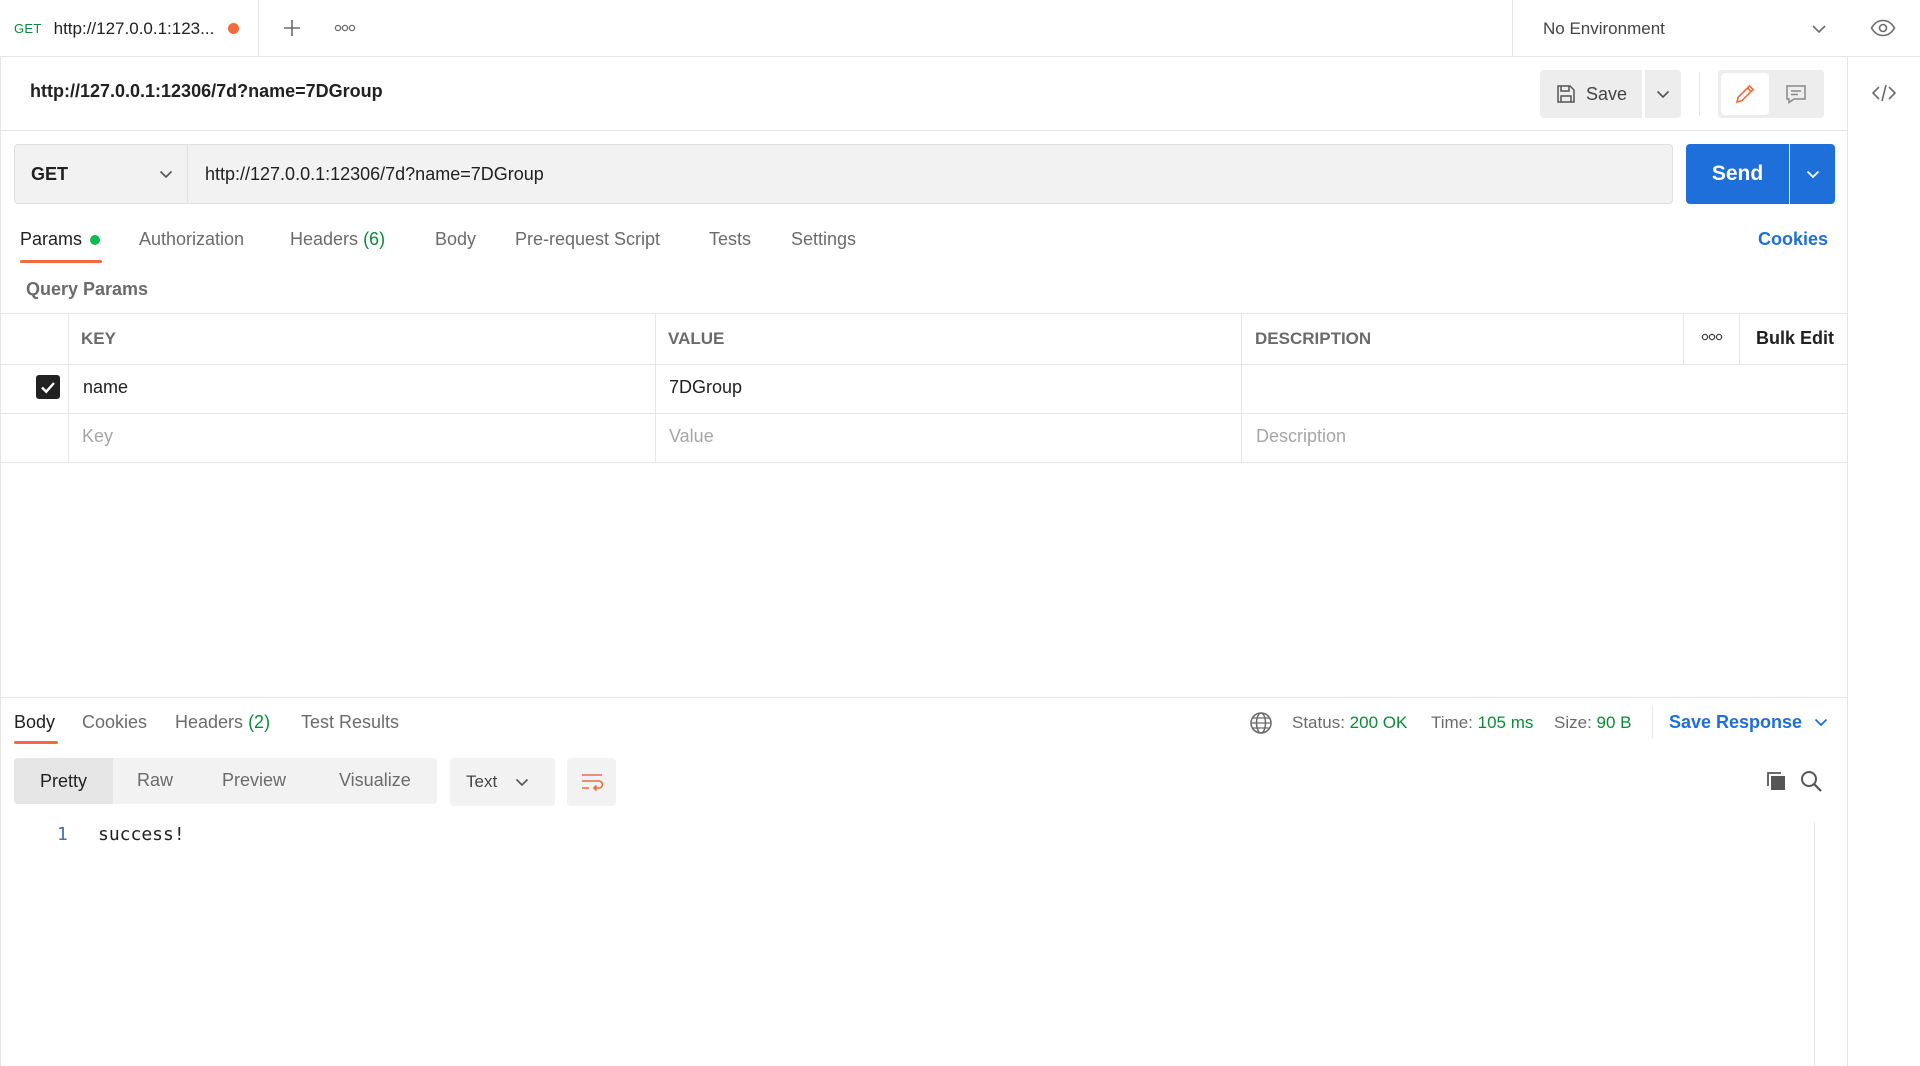 This screenshot has height=1066, width=1920. Describe the element at coordinates (1679, 28) in the screenshot. I see `environment-selector: No Environment` at that location.